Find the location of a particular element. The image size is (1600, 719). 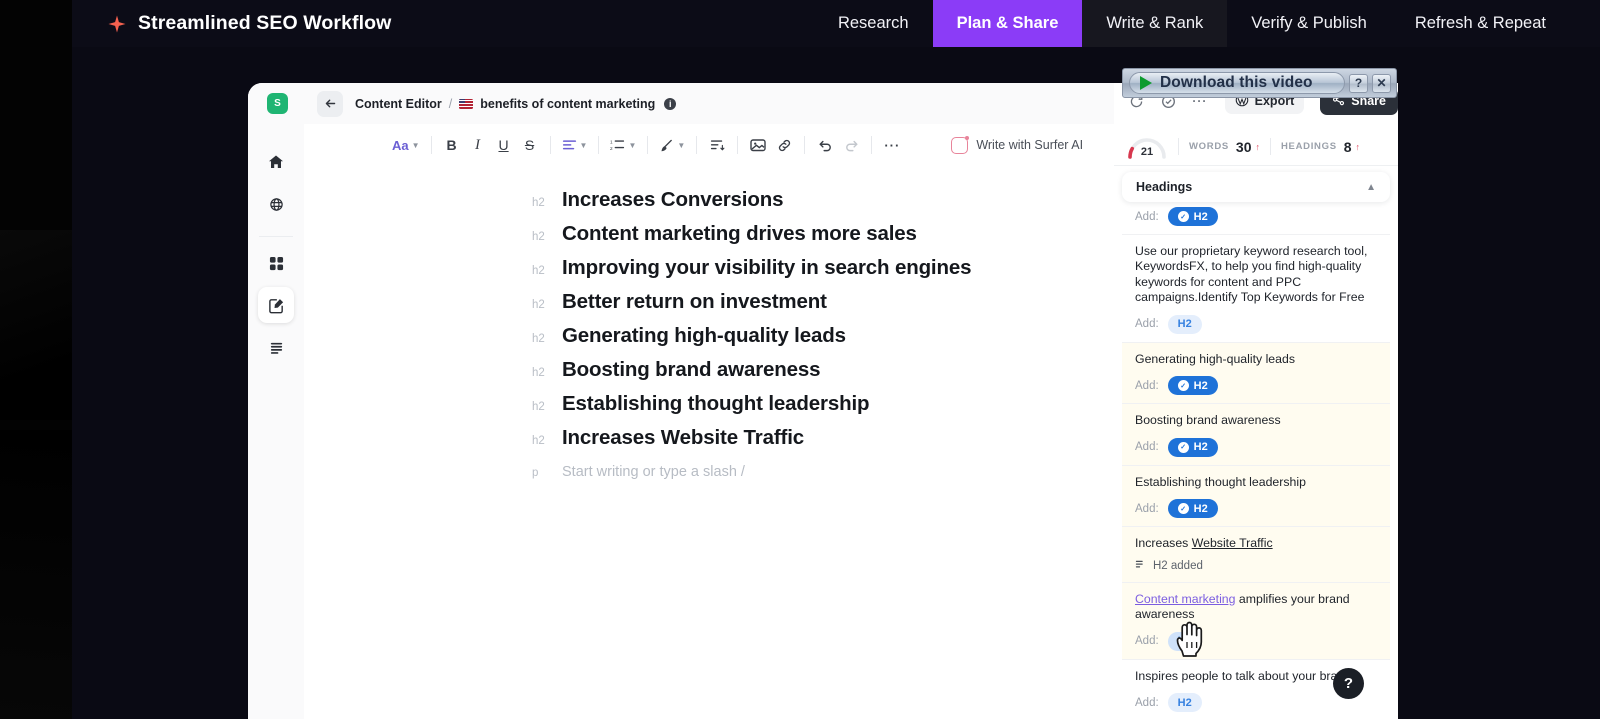

breadcrumb-current: benefits of content marketing is located at coordinates (568, 103).